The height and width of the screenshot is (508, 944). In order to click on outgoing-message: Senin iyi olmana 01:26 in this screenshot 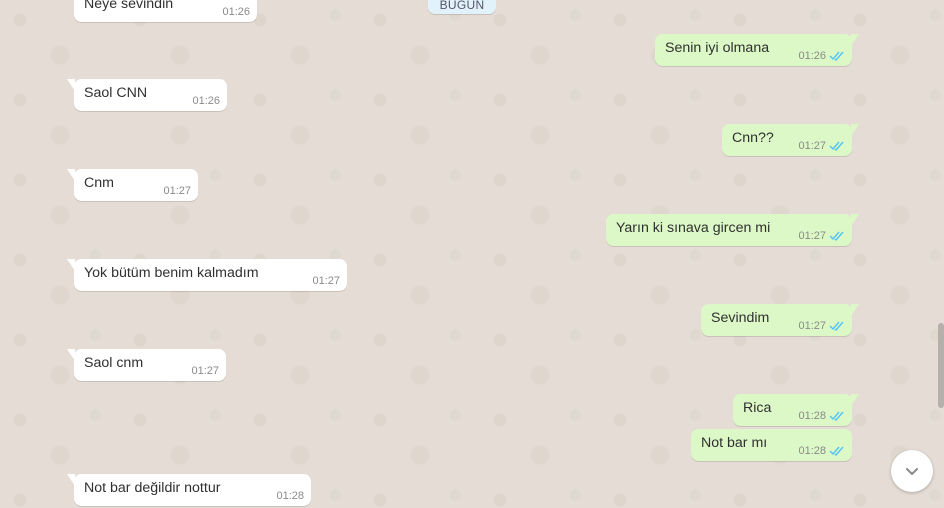, I will do `click(757, 50)`.